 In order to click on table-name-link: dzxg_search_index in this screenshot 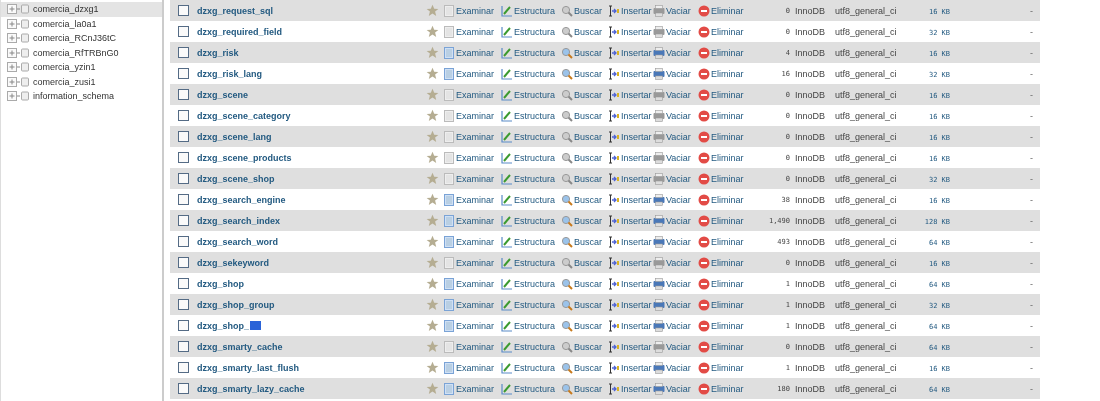, I will do `click(239, 220)`.